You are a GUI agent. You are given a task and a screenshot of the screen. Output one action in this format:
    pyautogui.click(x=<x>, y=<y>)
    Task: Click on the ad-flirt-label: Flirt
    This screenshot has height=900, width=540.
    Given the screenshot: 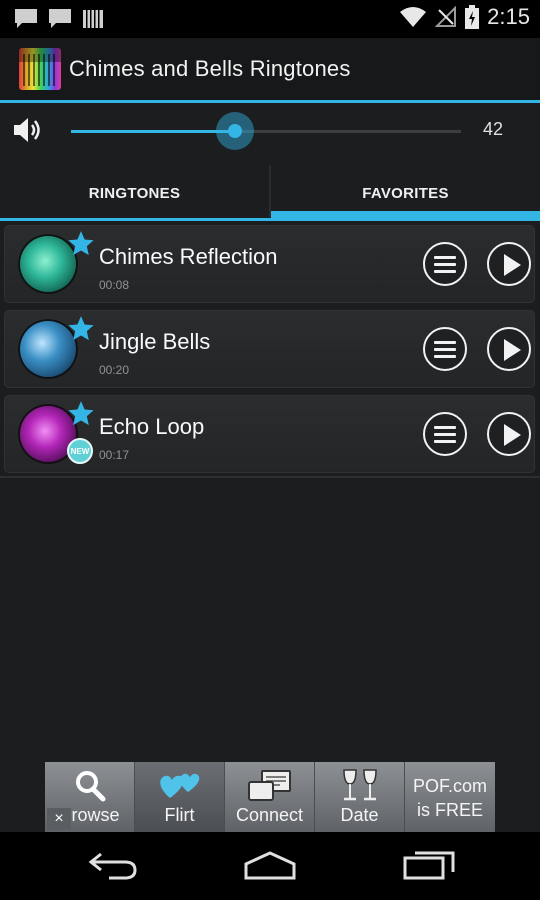 What is the action you would take?
    pyautogui.click(x=179, y=815)
    